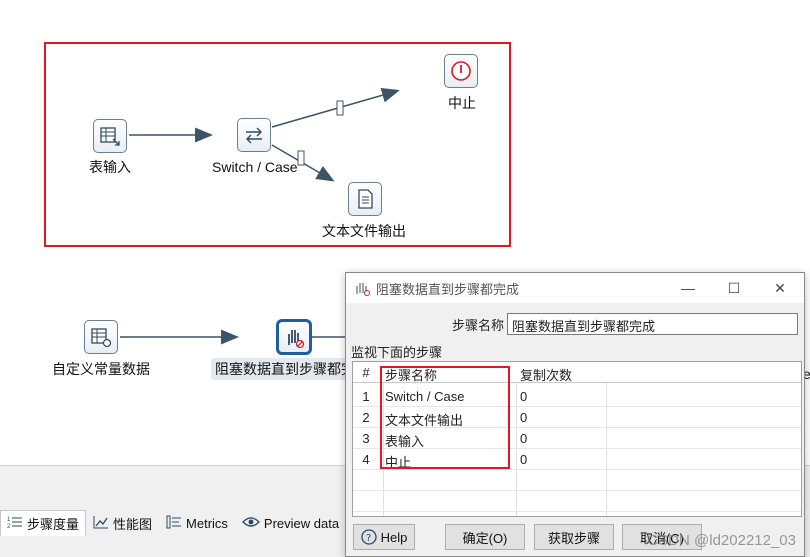  I want to click on text-file-output-label: 文本文件输出, so click(364, 231).